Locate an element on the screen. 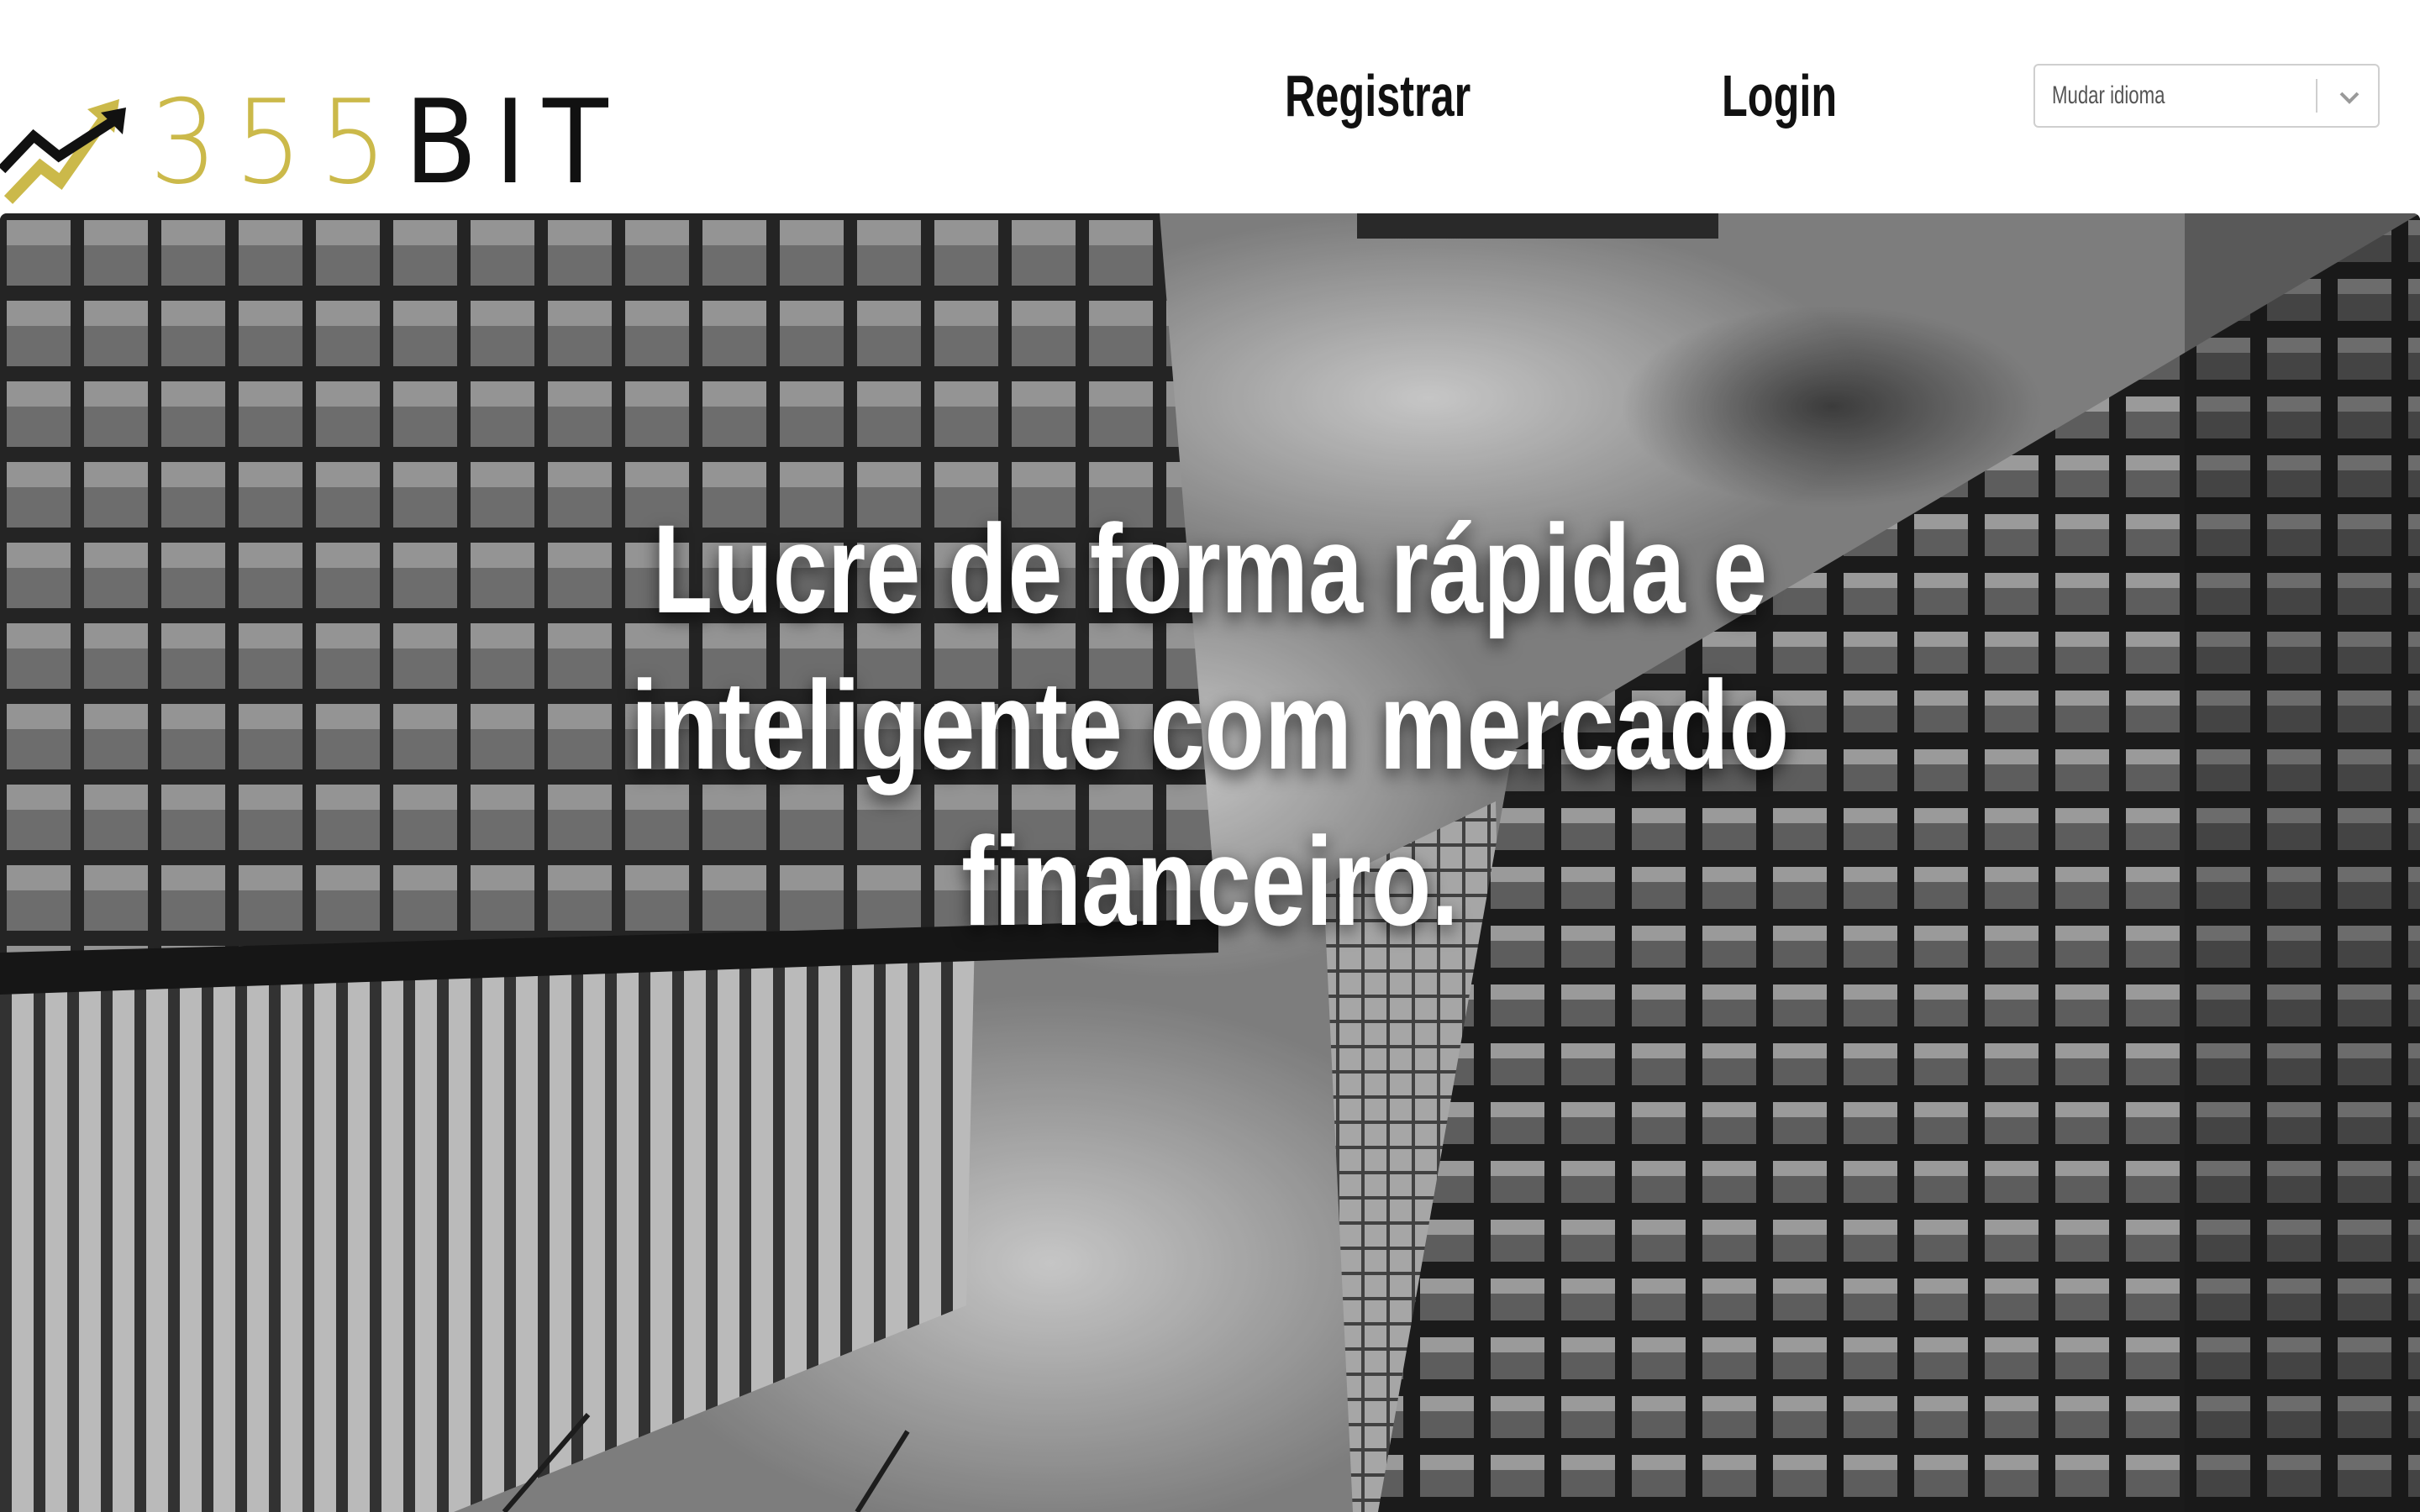 The height and width of the screenshot is (1512, 2420). language-select-placeholder: Mudar idioma is located at coordinates (2108, 95).